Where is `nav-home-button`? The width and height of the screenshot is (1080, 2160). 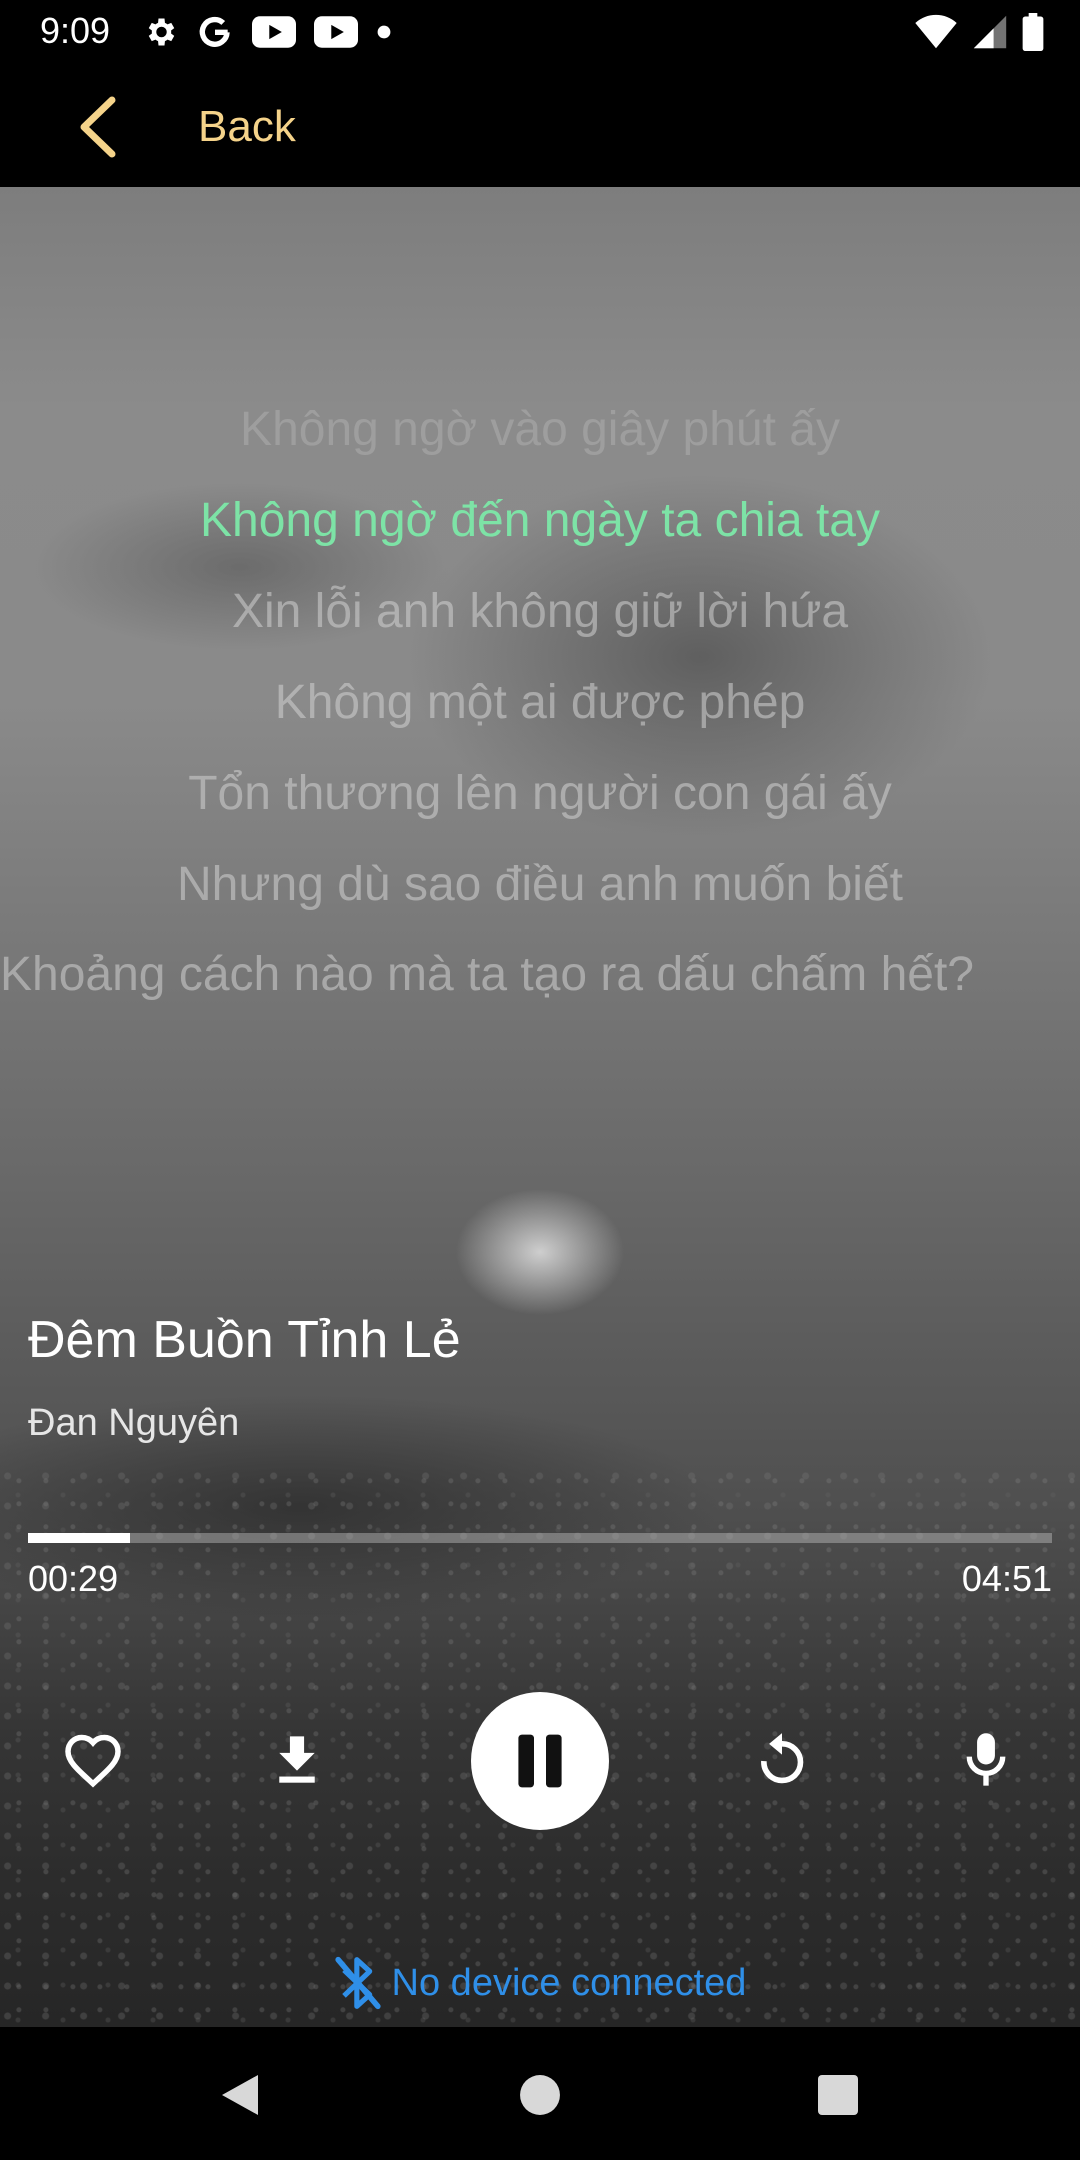 nav-home-button is located at coordinates (540, 2095).